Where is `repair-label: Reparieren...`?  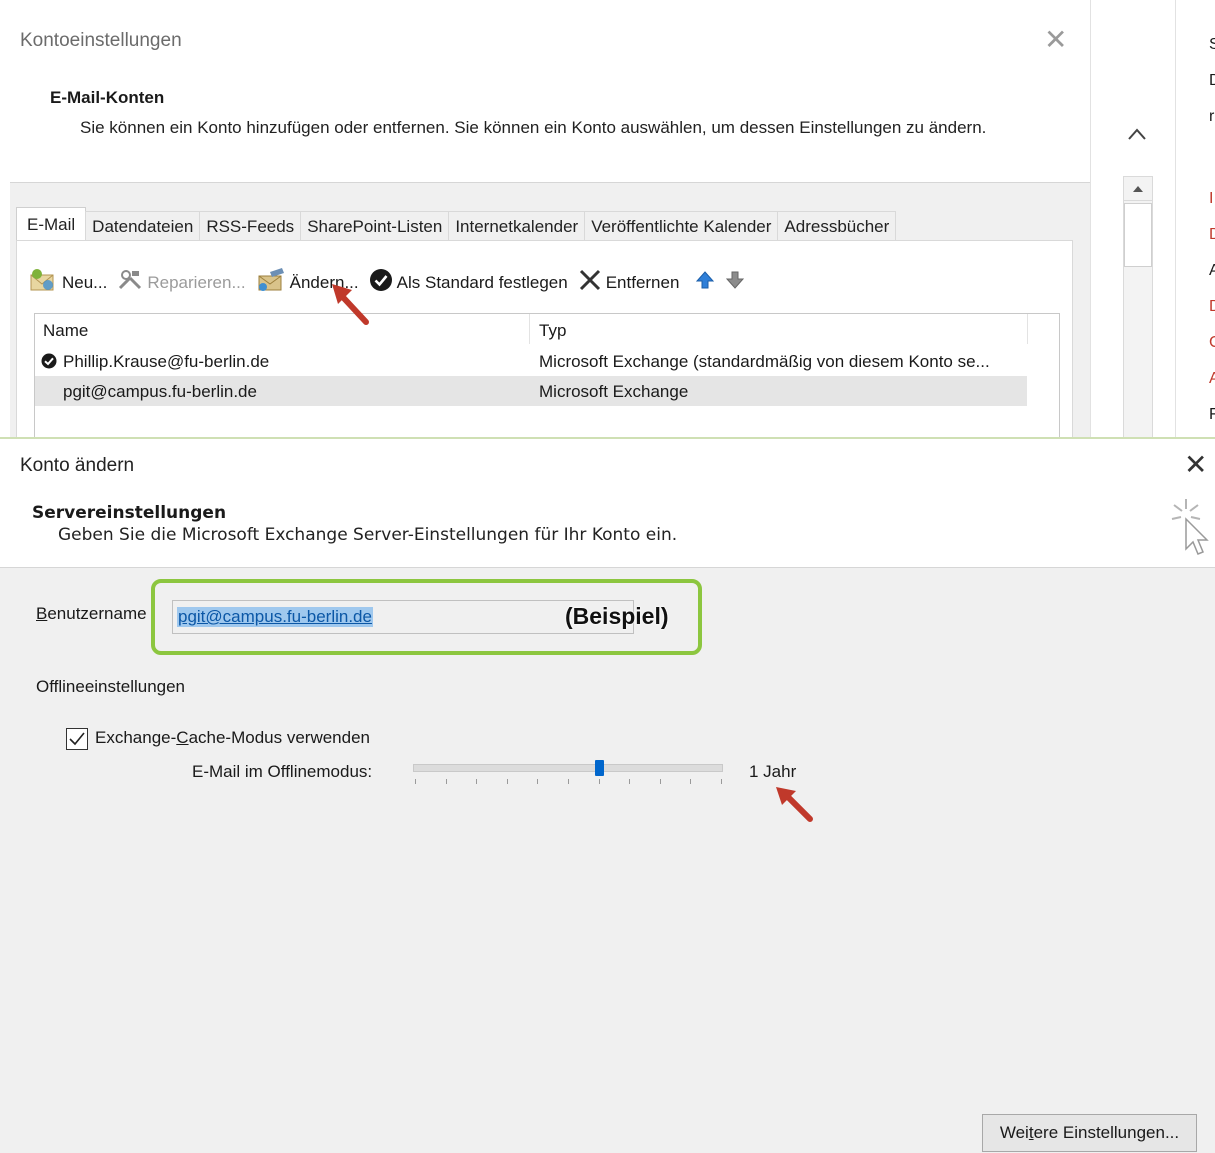 repair-label: Reparieren... is located at coordinates (196, 282).